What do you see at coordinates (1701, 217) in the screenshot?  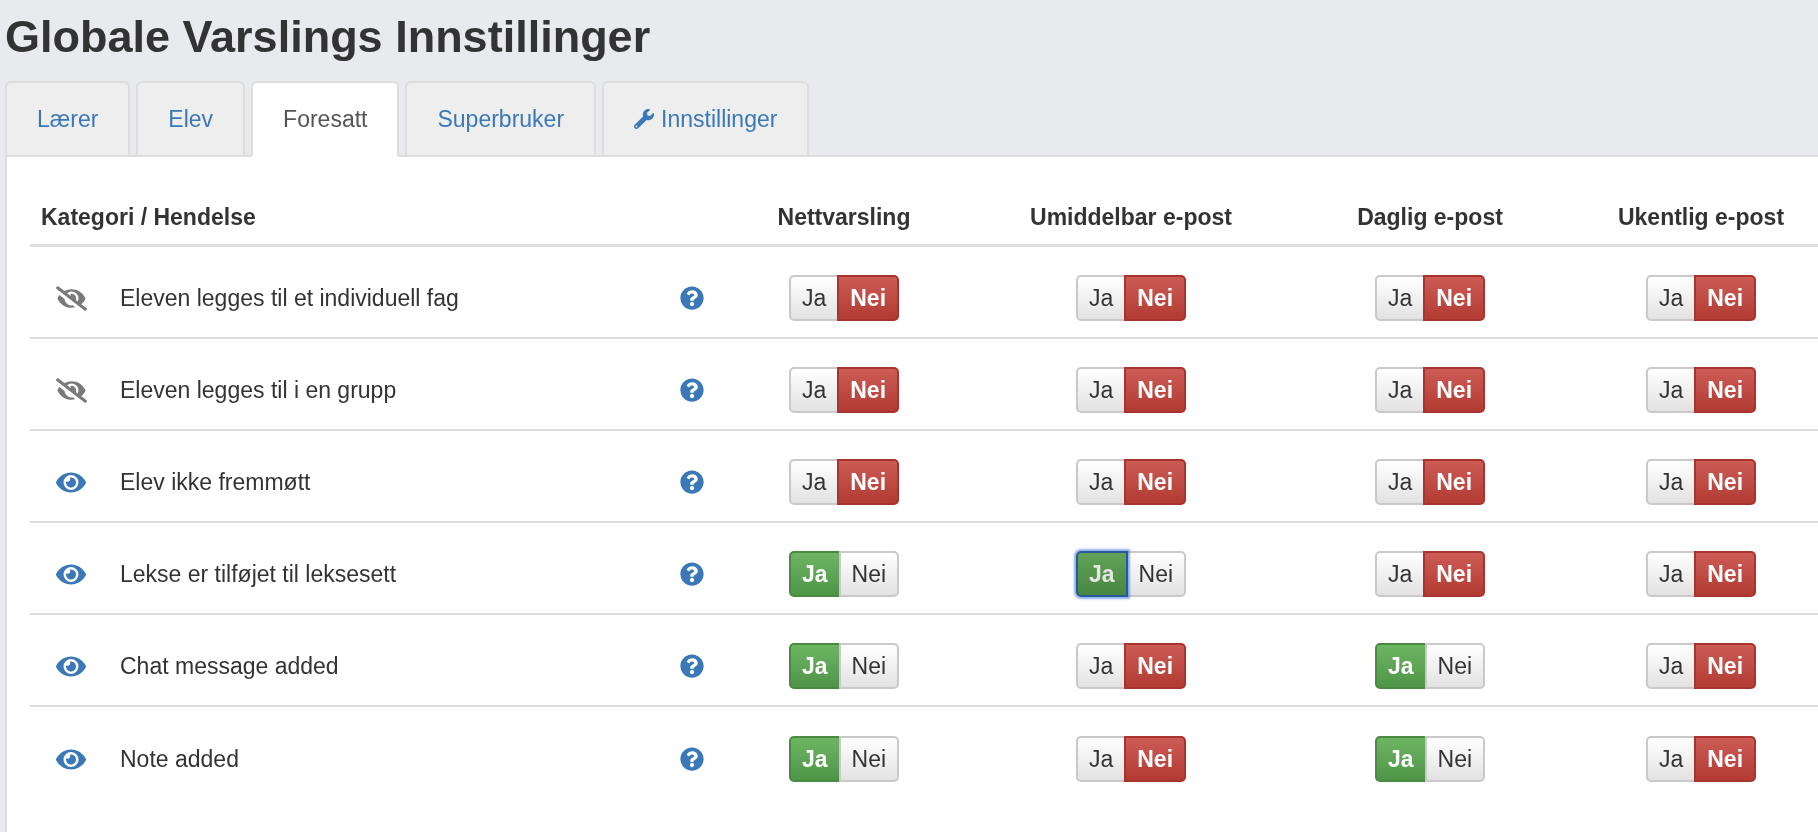 I see `column-header: Ukentlig e-post` at bounding box center [1701, 217].